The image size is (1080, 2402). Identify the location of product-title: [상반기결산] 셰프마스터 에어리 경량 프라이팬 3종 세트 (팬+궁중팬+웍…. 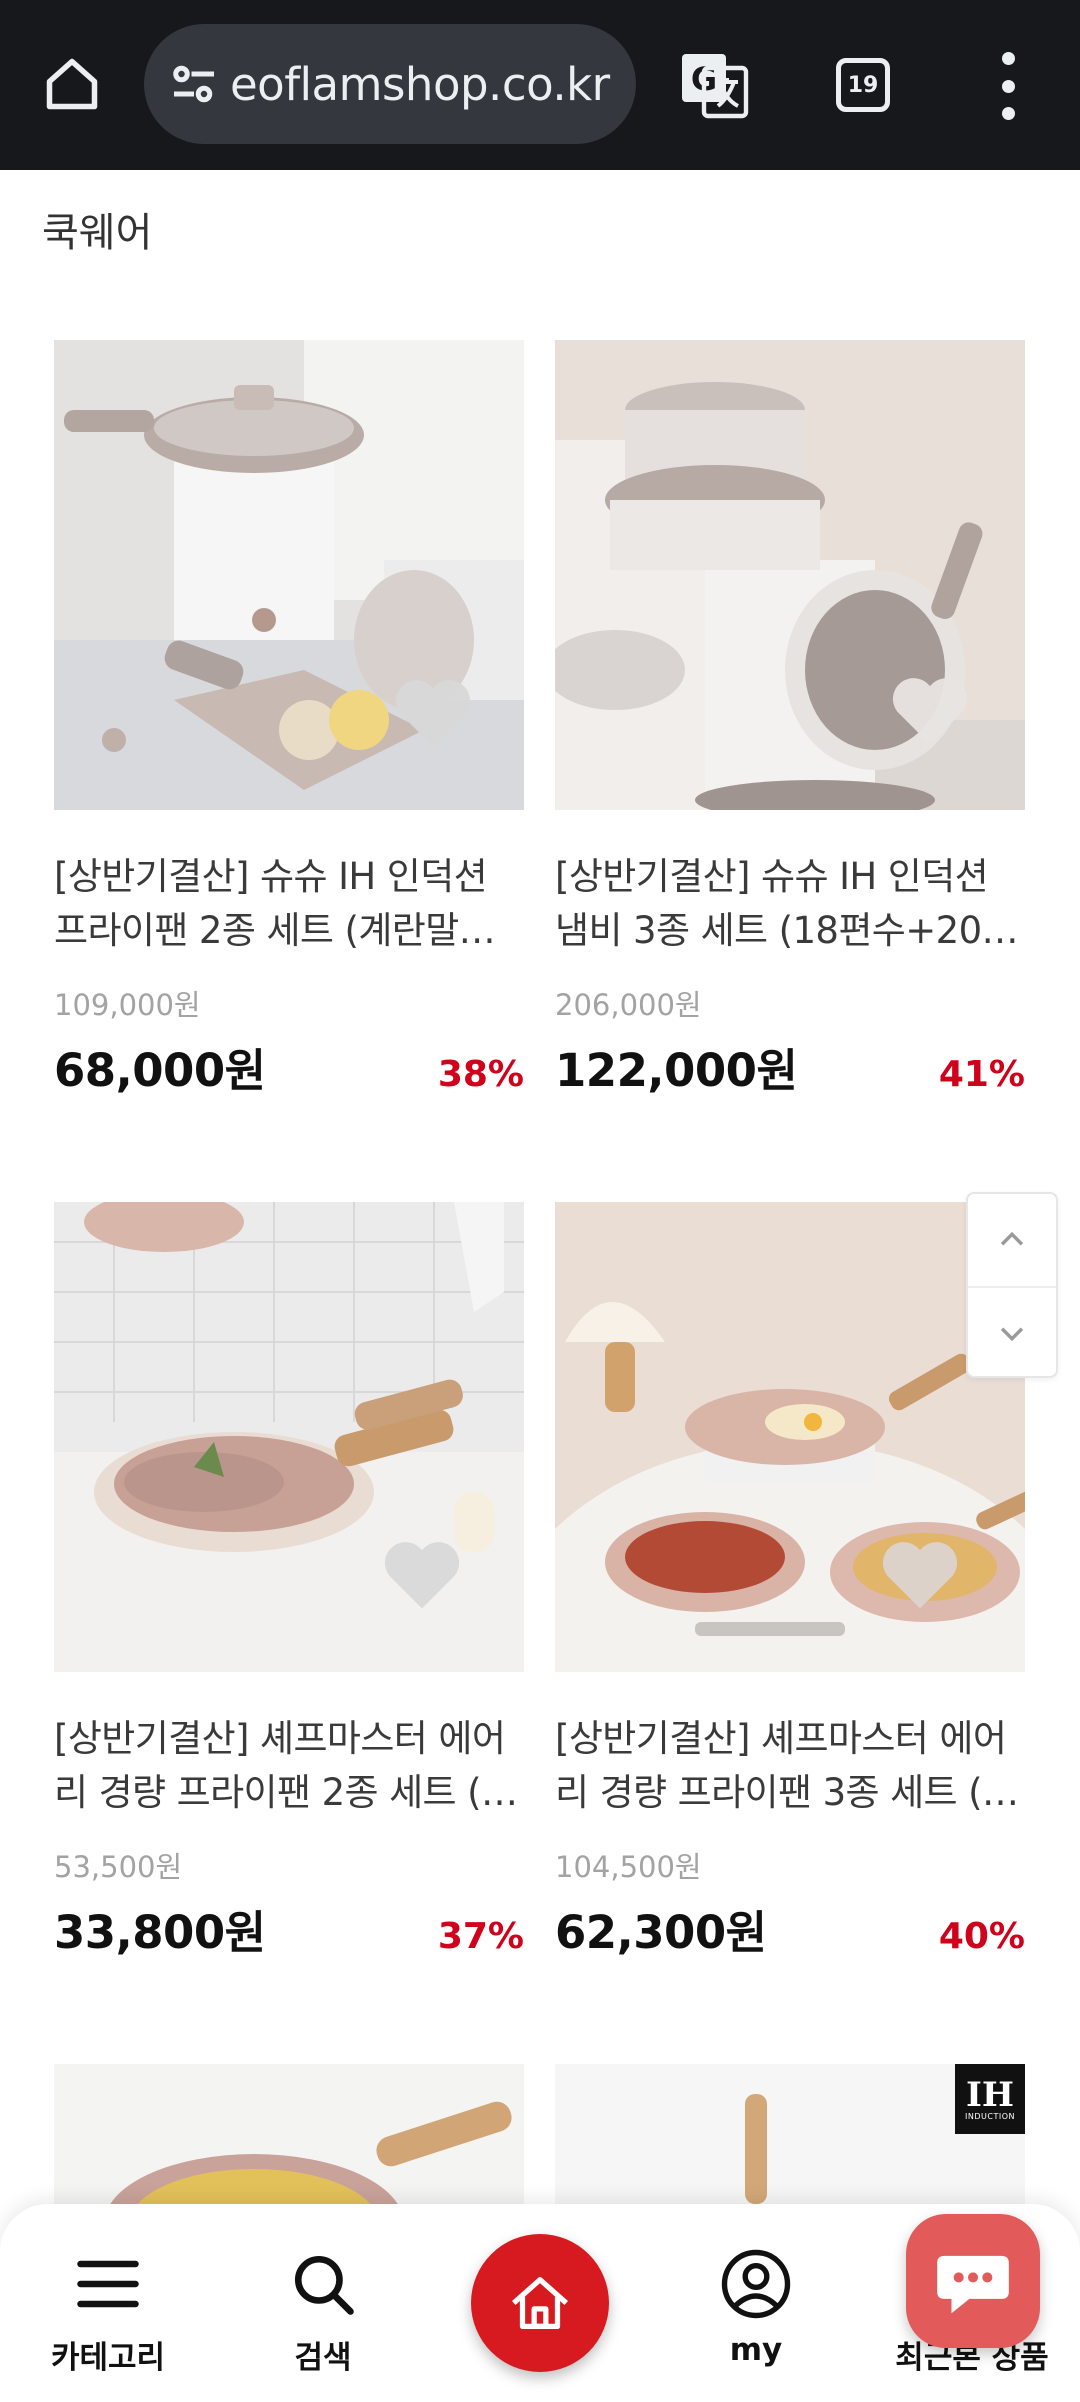
(790, 1766).